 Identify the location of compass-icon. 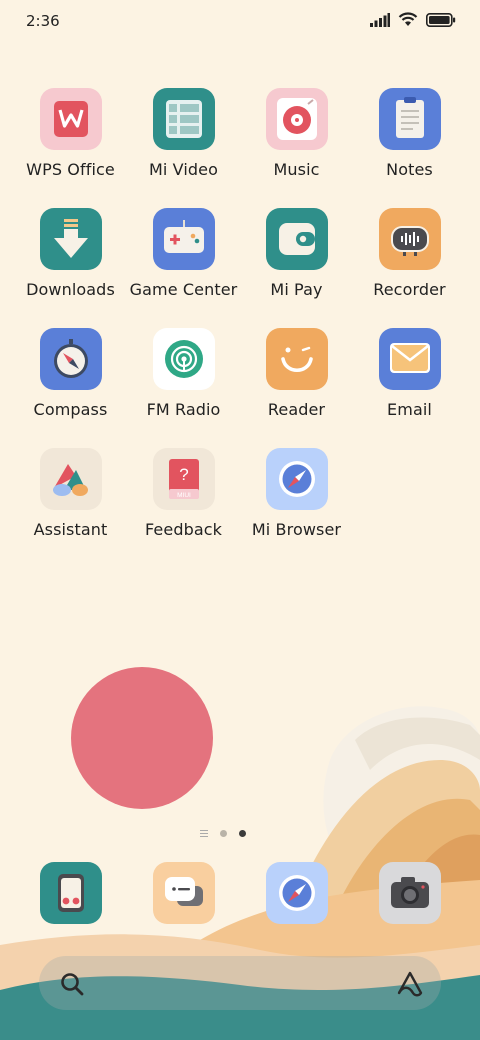
(70, 359).